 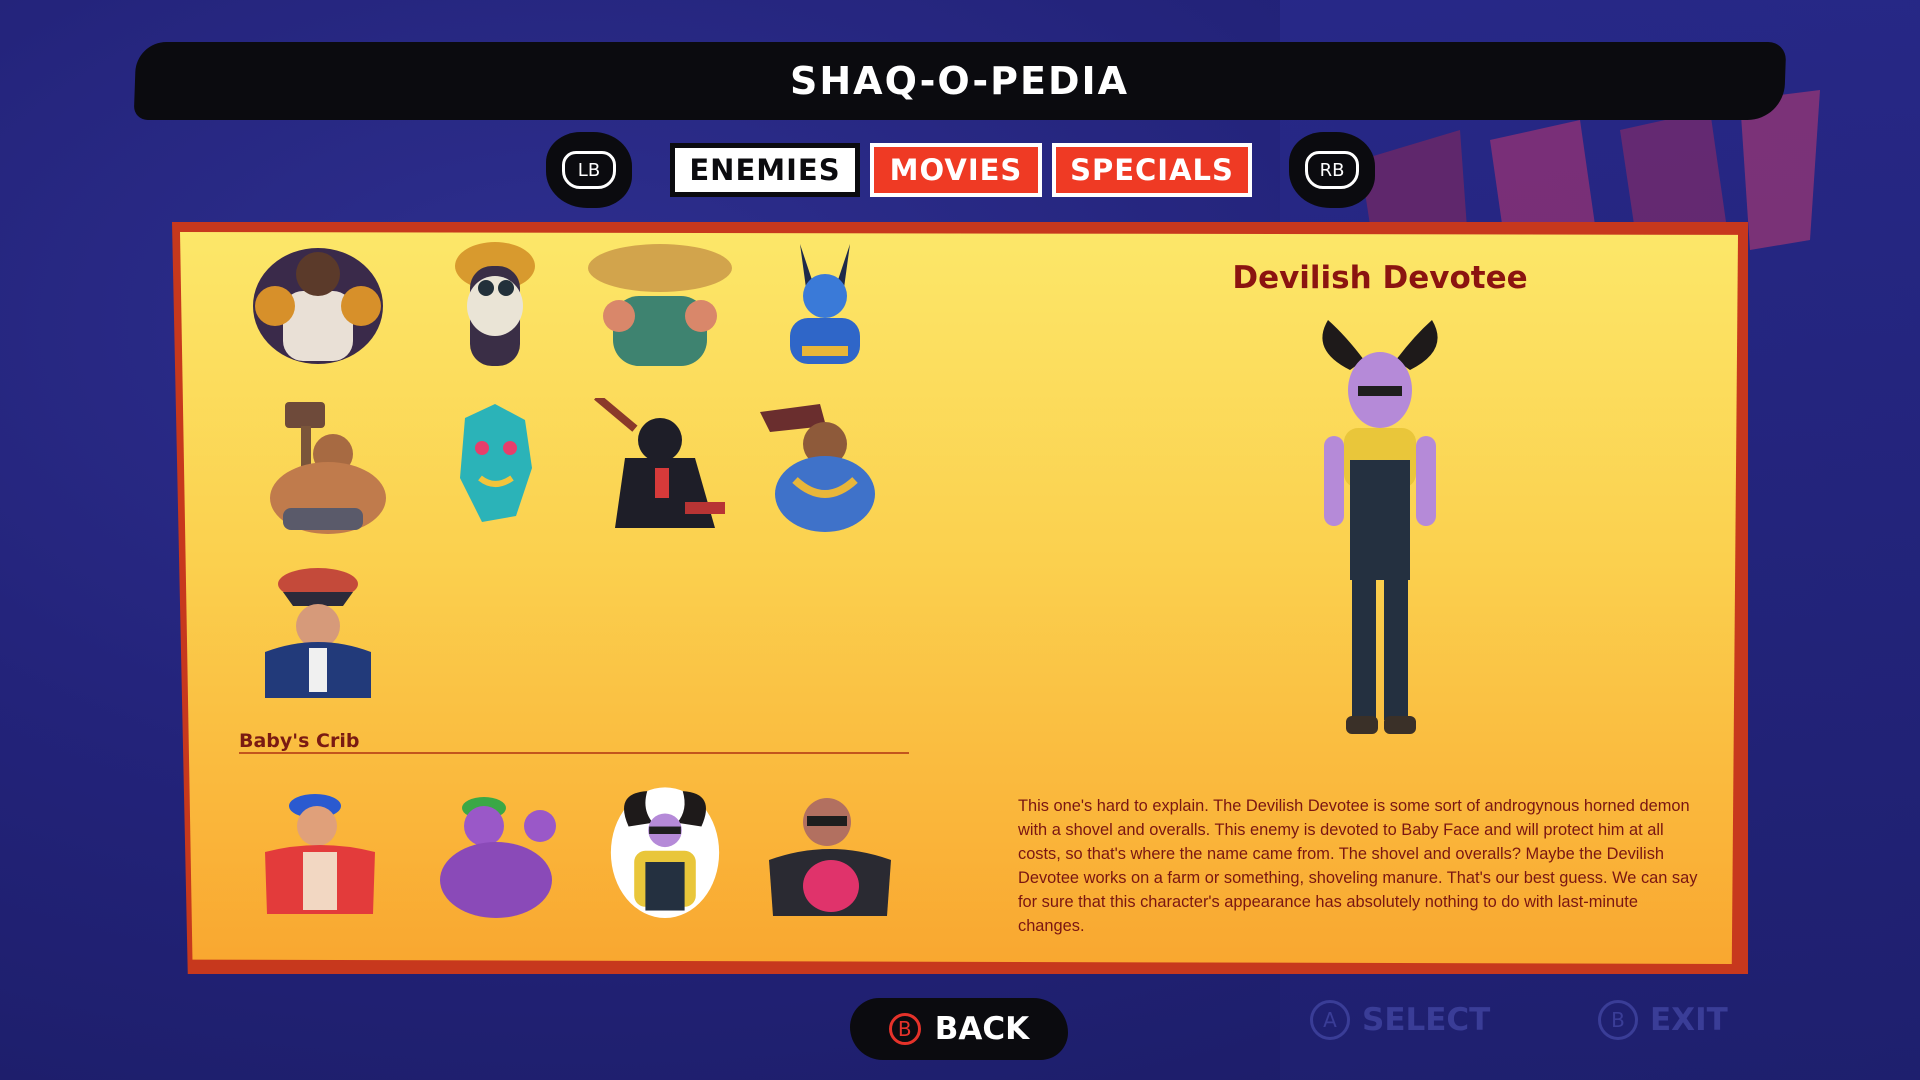 I want to click on tab-movies: MOVIES, so click(x=956, y=170).